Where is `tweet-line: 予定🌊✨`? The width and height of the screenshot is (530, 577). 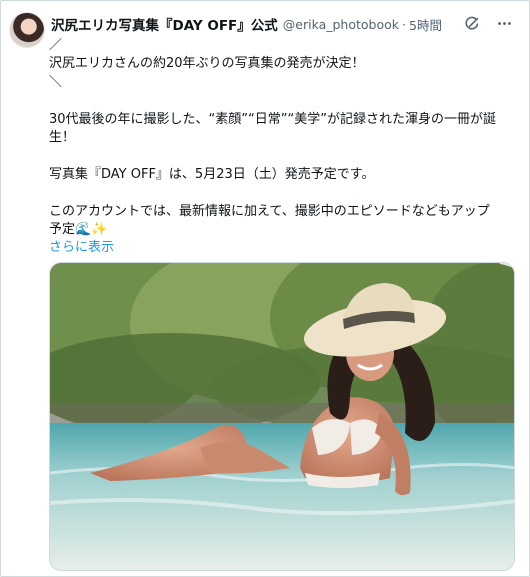 tweet-line: 予定🌊✨ is located at coordinates (78, 230).